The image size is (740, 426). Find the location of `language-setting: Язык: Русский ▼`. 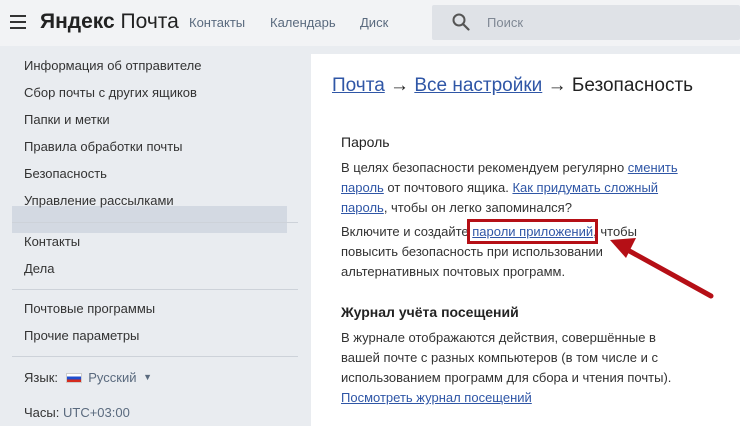

language-setting: Язык: Русский ▼ is located at coordinates (88, 377).